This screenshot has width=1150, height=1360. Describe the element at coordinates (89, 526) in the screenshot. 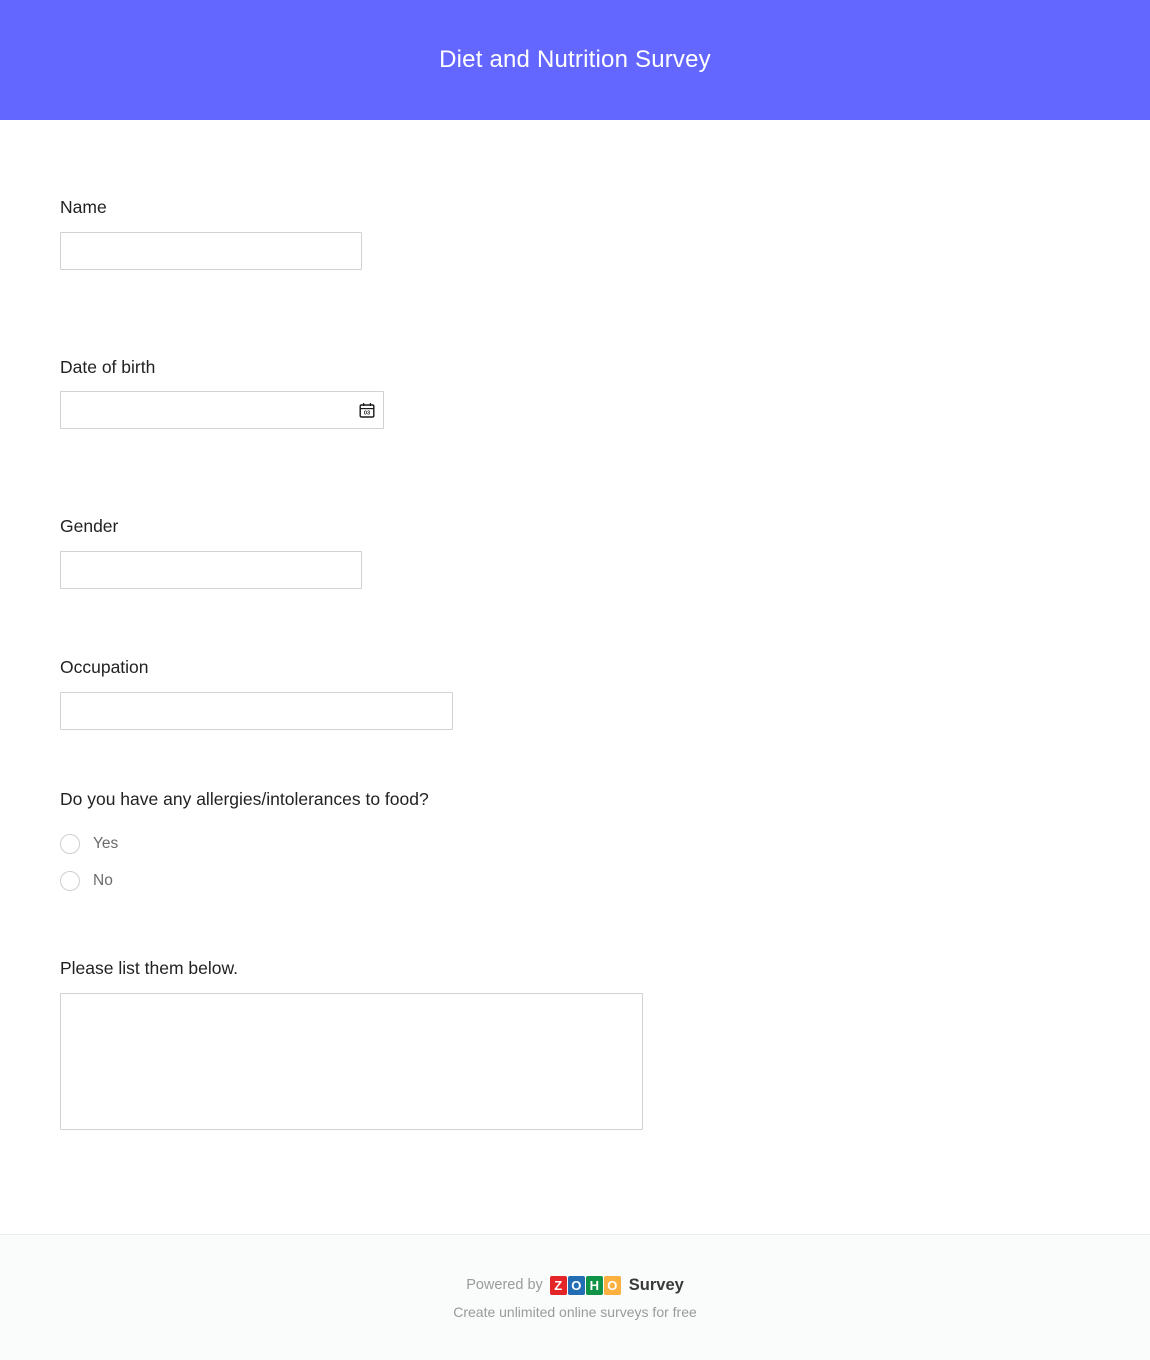

I see `question-label-gender: Gender` at that location.